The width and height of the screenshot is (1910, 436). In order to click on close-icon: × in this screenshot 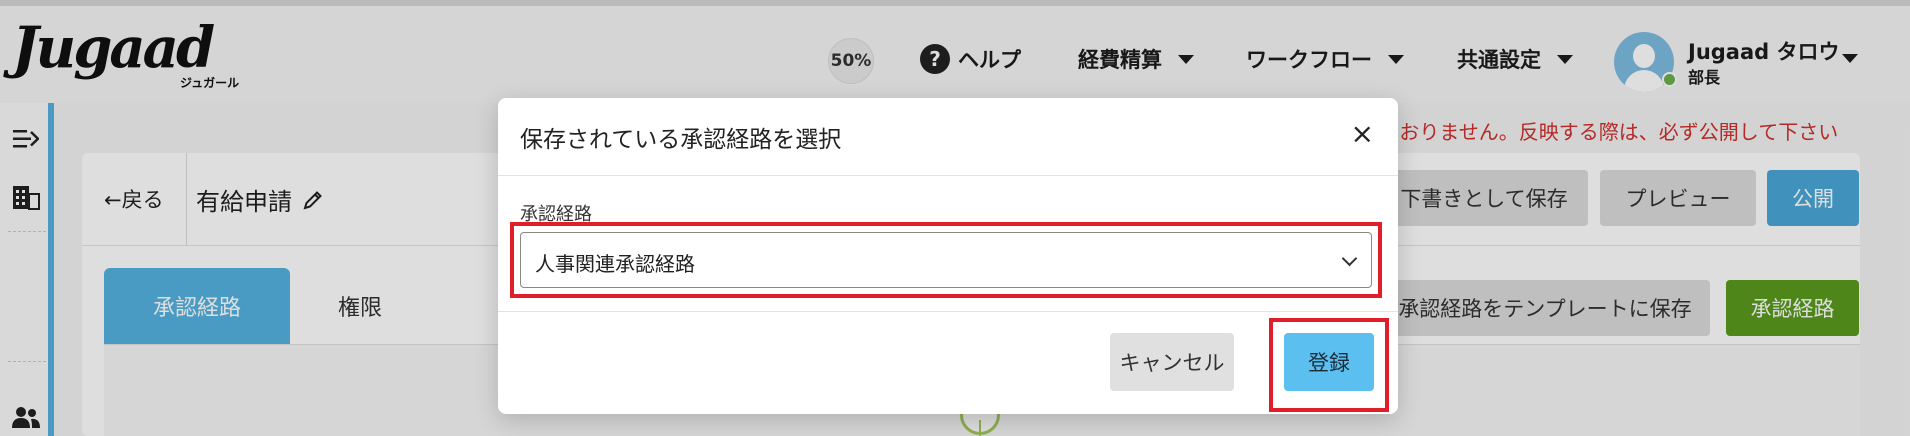, I will do `click(1362, 134)`.